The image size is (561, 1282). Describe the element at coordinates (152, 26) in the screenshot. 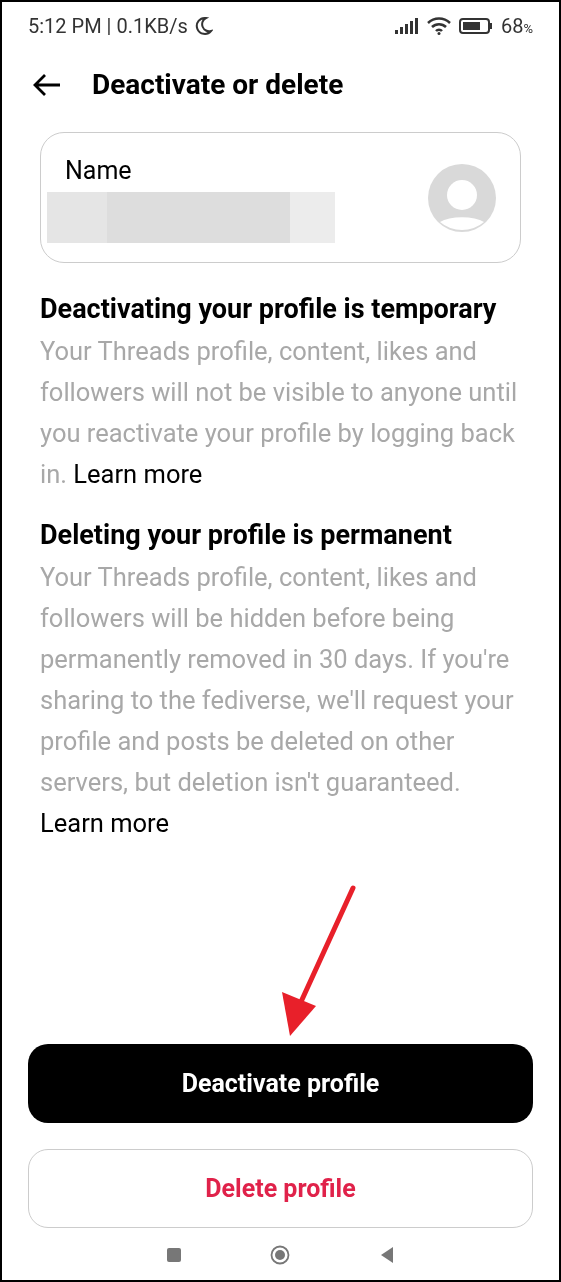

I see `network-speed: 0.1KB/s` at that location.